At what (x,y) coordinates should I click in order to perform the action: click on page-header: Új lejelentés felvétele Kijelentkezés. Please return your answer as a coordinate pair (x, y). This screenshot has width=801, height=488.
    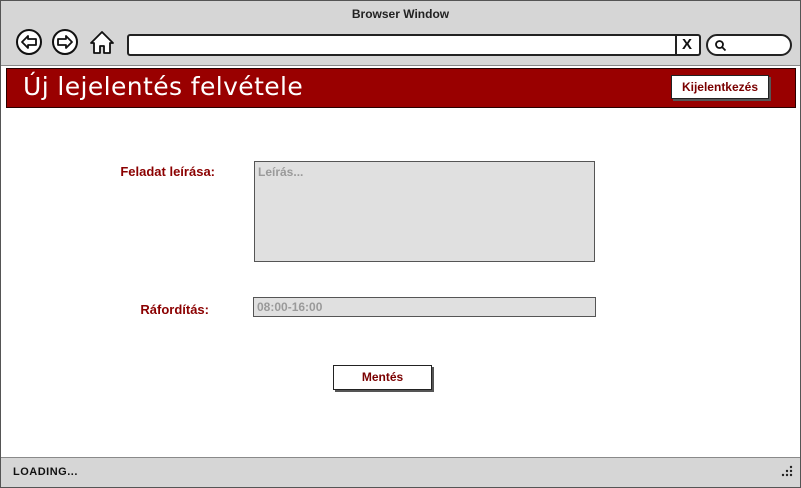
    Looking at the image, I should click on (401, 88).